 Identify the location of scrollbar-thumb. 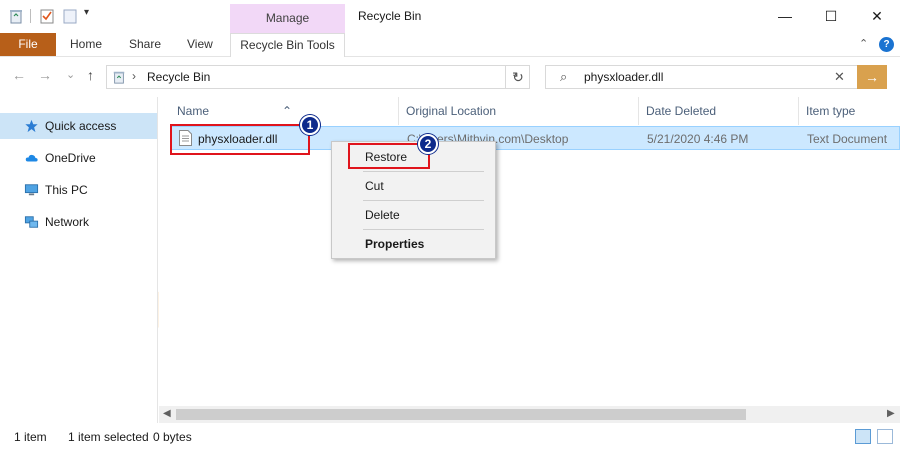
(461, 414).